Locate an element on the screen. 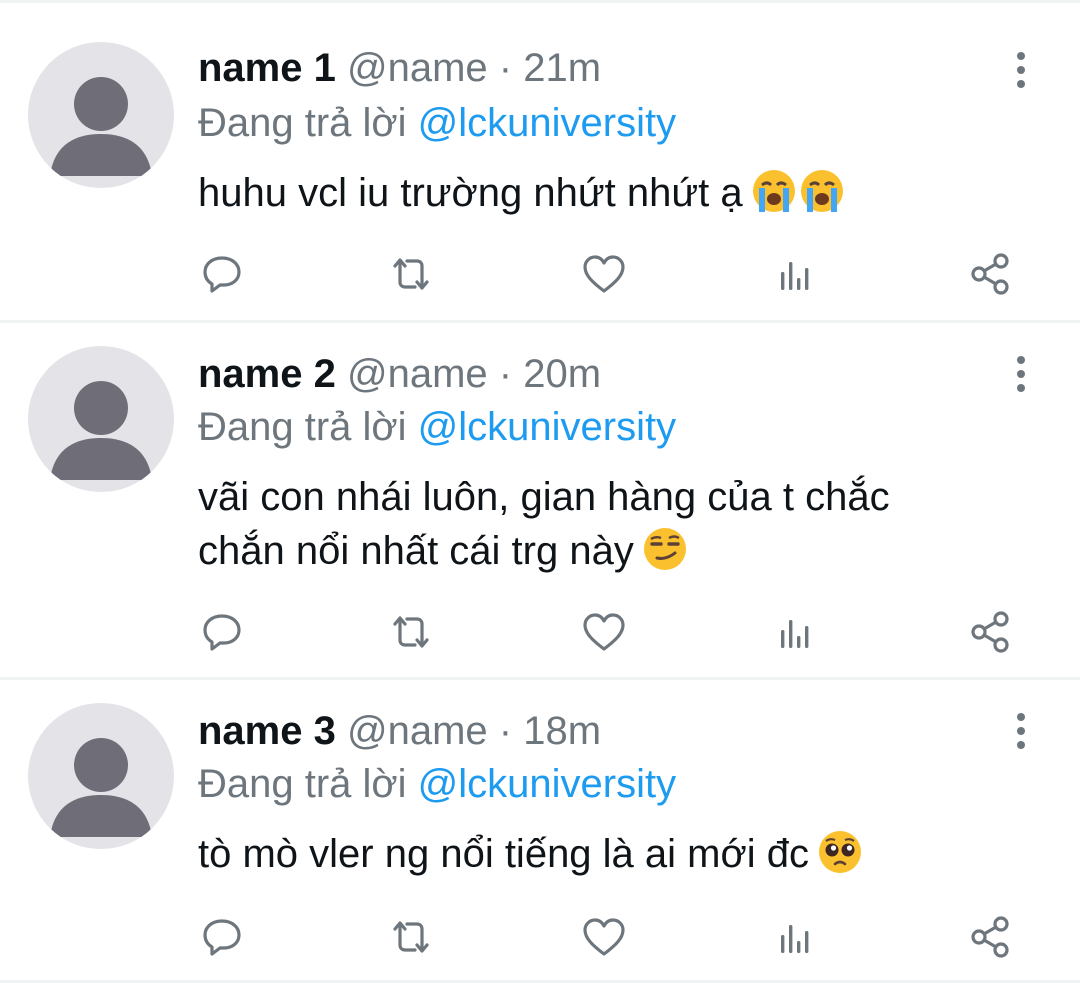  tweet-header: name 1 @name · 21m is located at coordinates (399, 68).